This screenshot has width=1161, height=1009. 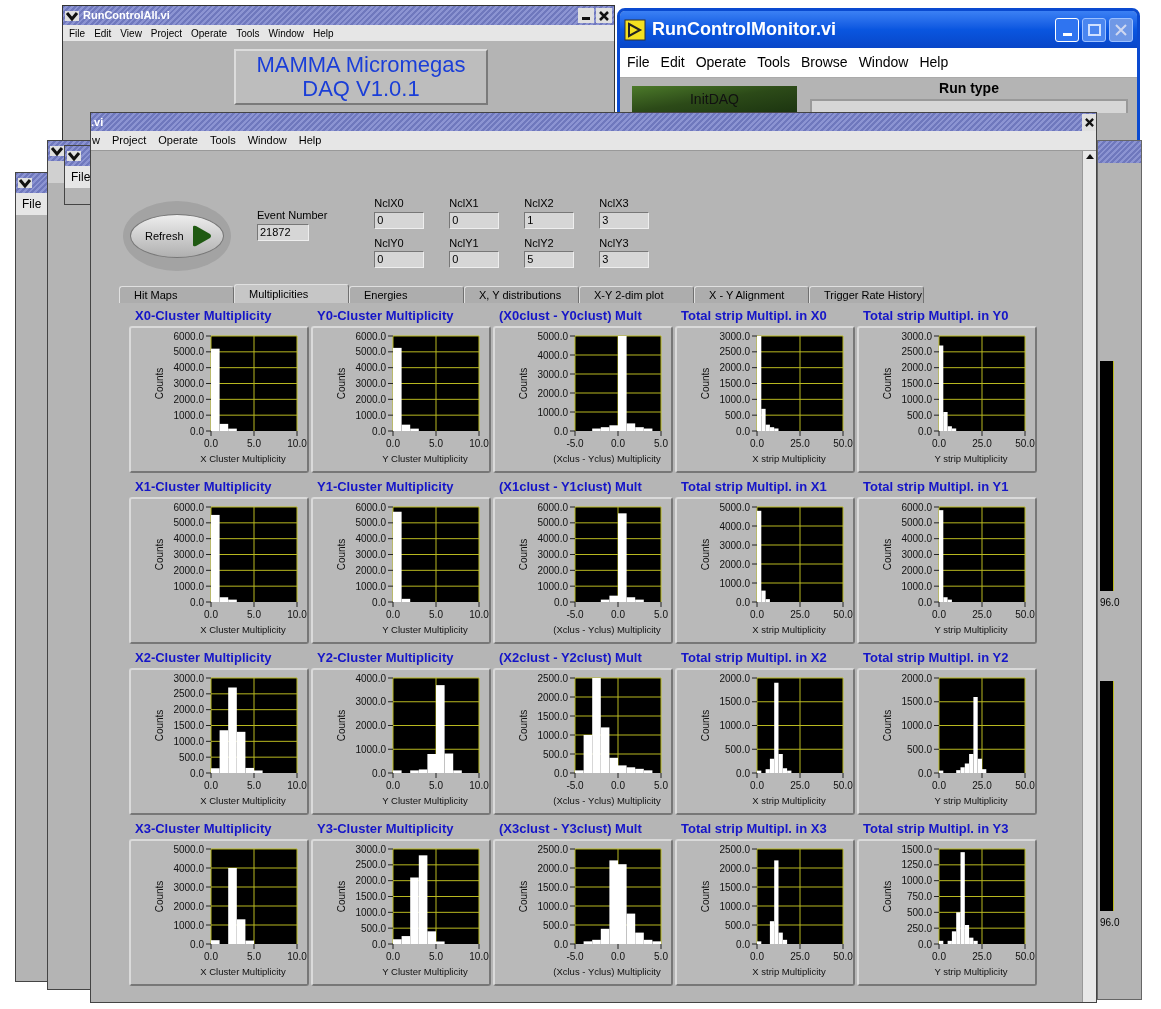 What do you see at coordinates (552, 523) in the screenshot?
I see `y-tick-label: 5000.0` at bounding box center [552, 523].